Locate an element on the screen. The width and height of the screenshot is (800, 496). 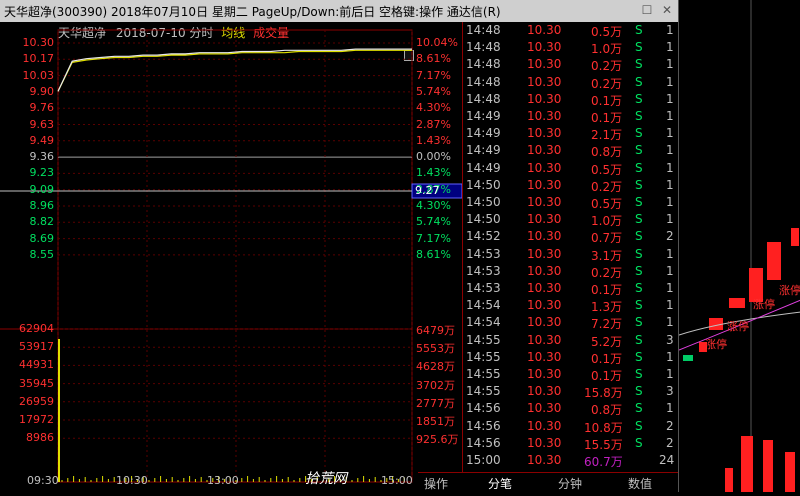
trade-count: 3 is located at coordinates (670, 339).